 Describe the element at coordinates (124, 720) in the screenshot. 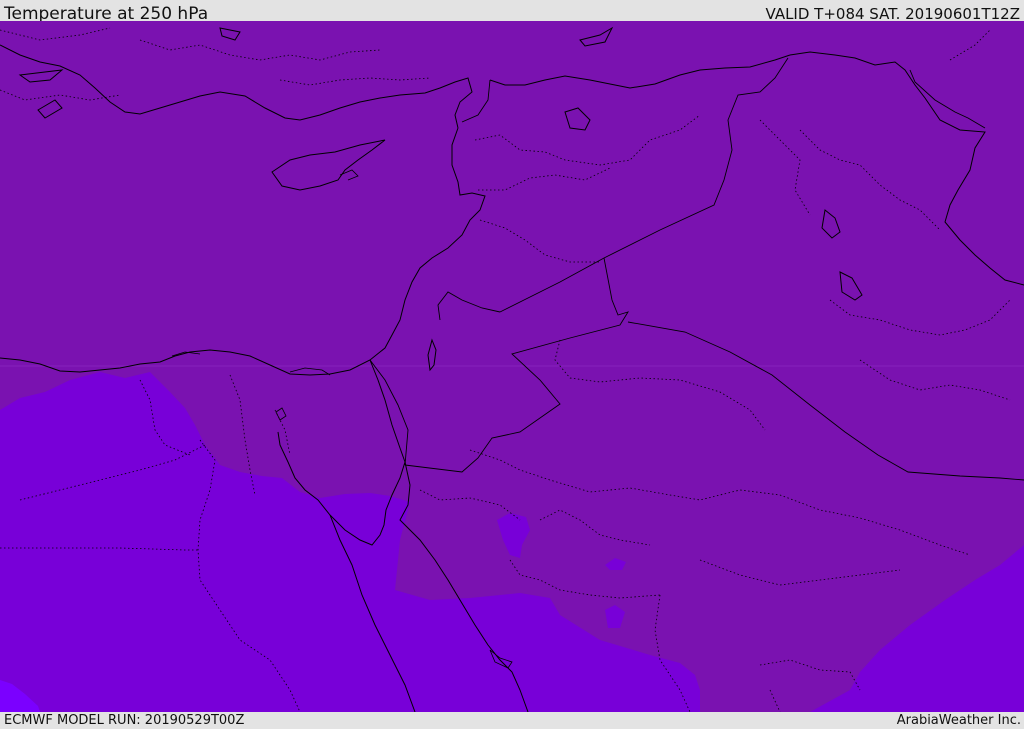

I see `model-run-label: ECMWF MODEL RUN: 20190529T00Z` at that location.